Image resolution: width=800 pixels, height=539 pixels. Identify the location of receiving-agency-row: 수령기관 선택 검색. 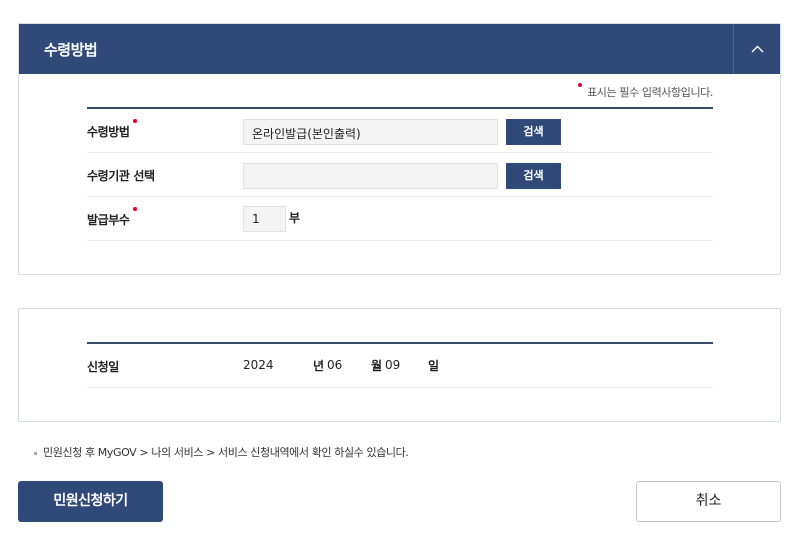
(400, 175).